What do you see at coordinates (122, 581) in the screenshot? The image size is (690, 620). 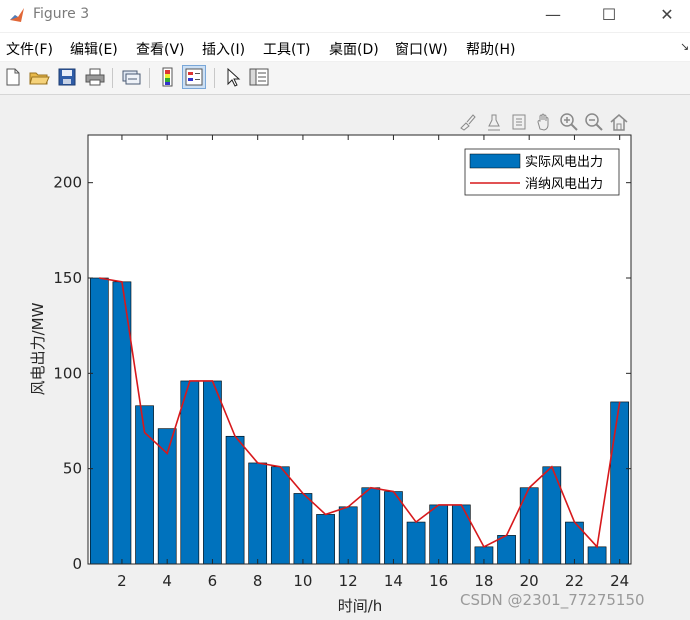 I see `x-tick-label: 2` at bounding box center [122, 581].